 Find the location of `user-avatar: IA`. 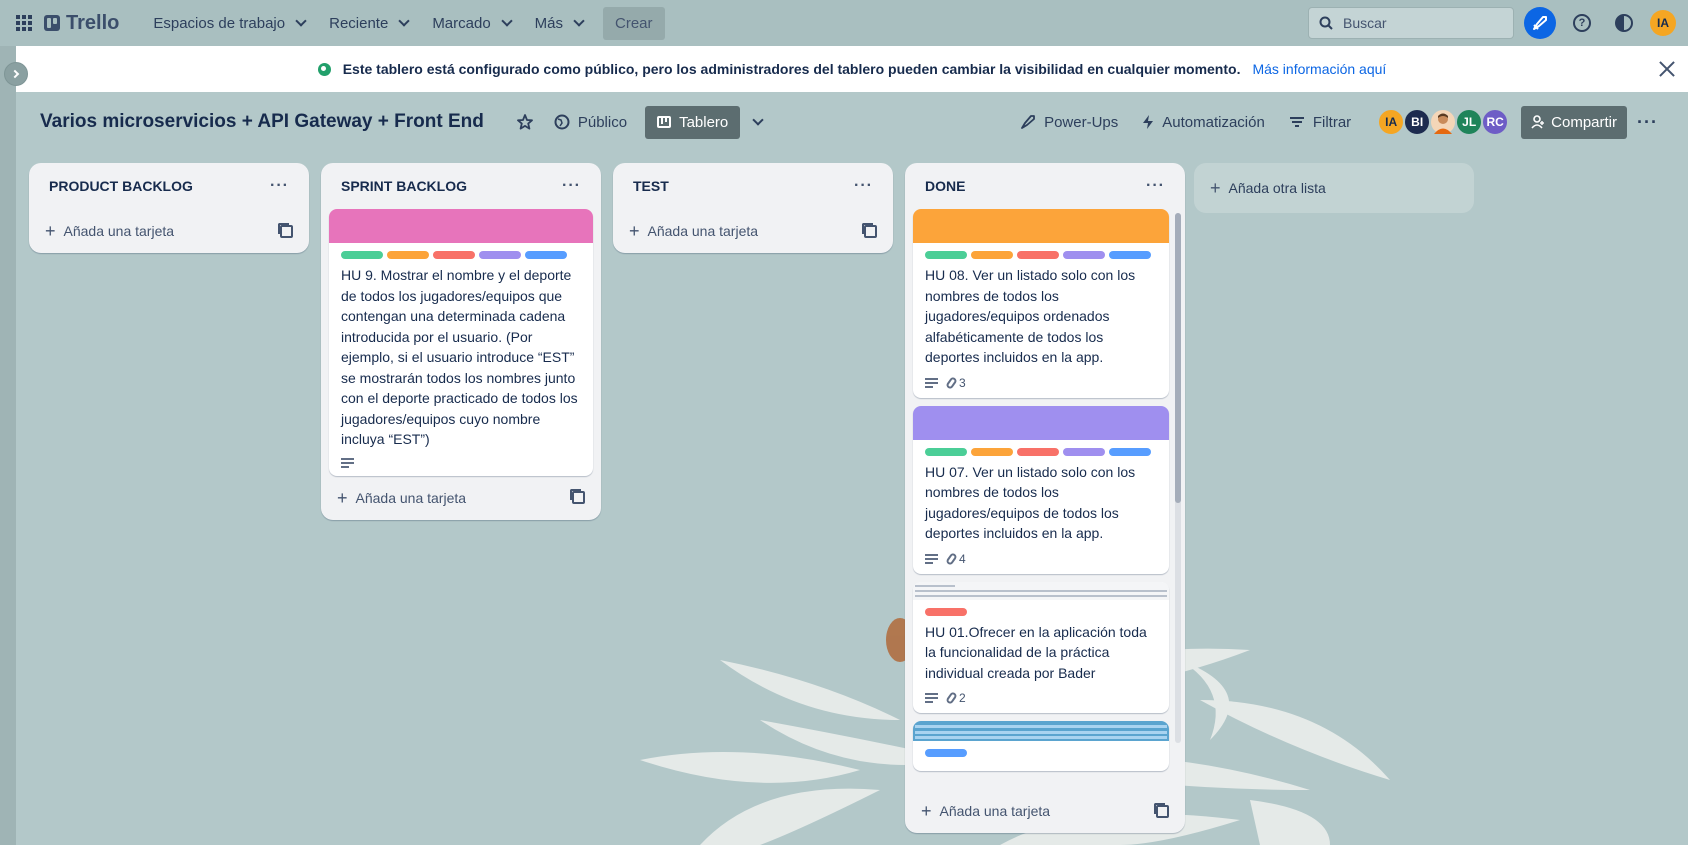

user-avatar: IA is located at coordinates (1663, 23).